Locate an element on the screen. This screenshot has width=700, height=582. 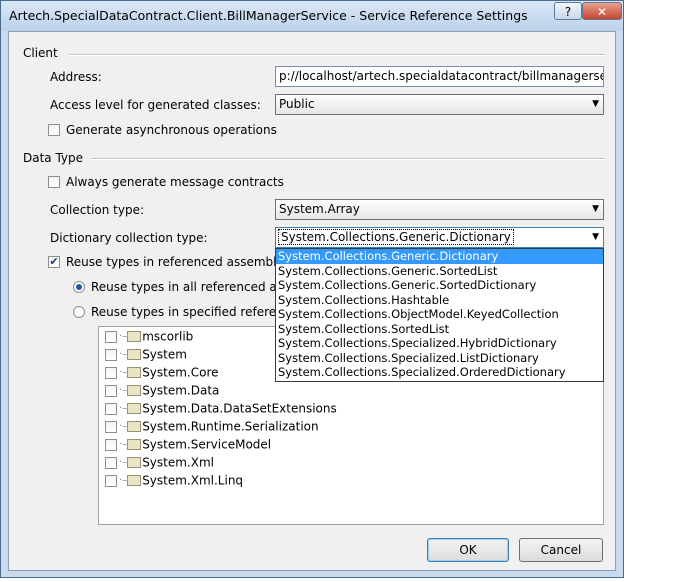
tree-item: ·– System.Xml is located at coordinates (159, 464).